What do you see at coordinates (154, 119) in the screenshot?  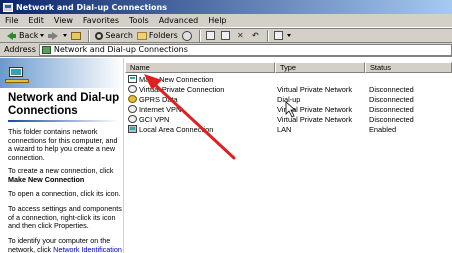 I see `connection-name: GCI VPN` at bounding box center [154, 119].